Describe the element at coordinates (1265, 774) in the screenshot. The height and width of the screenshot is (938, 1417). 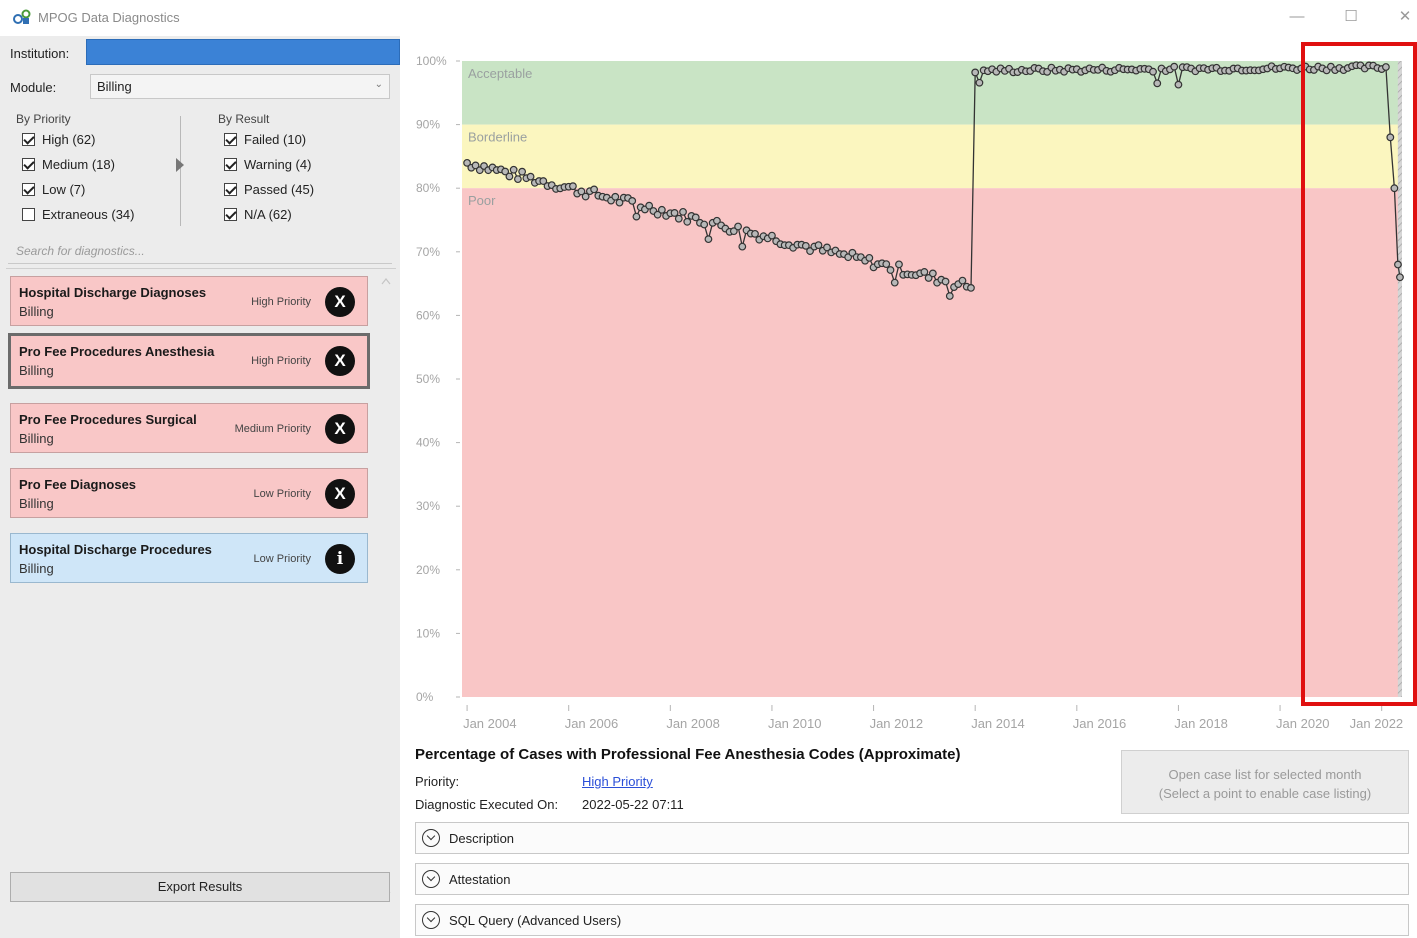
I see `open-case-list-line1: Open case list for selected month` at that location.